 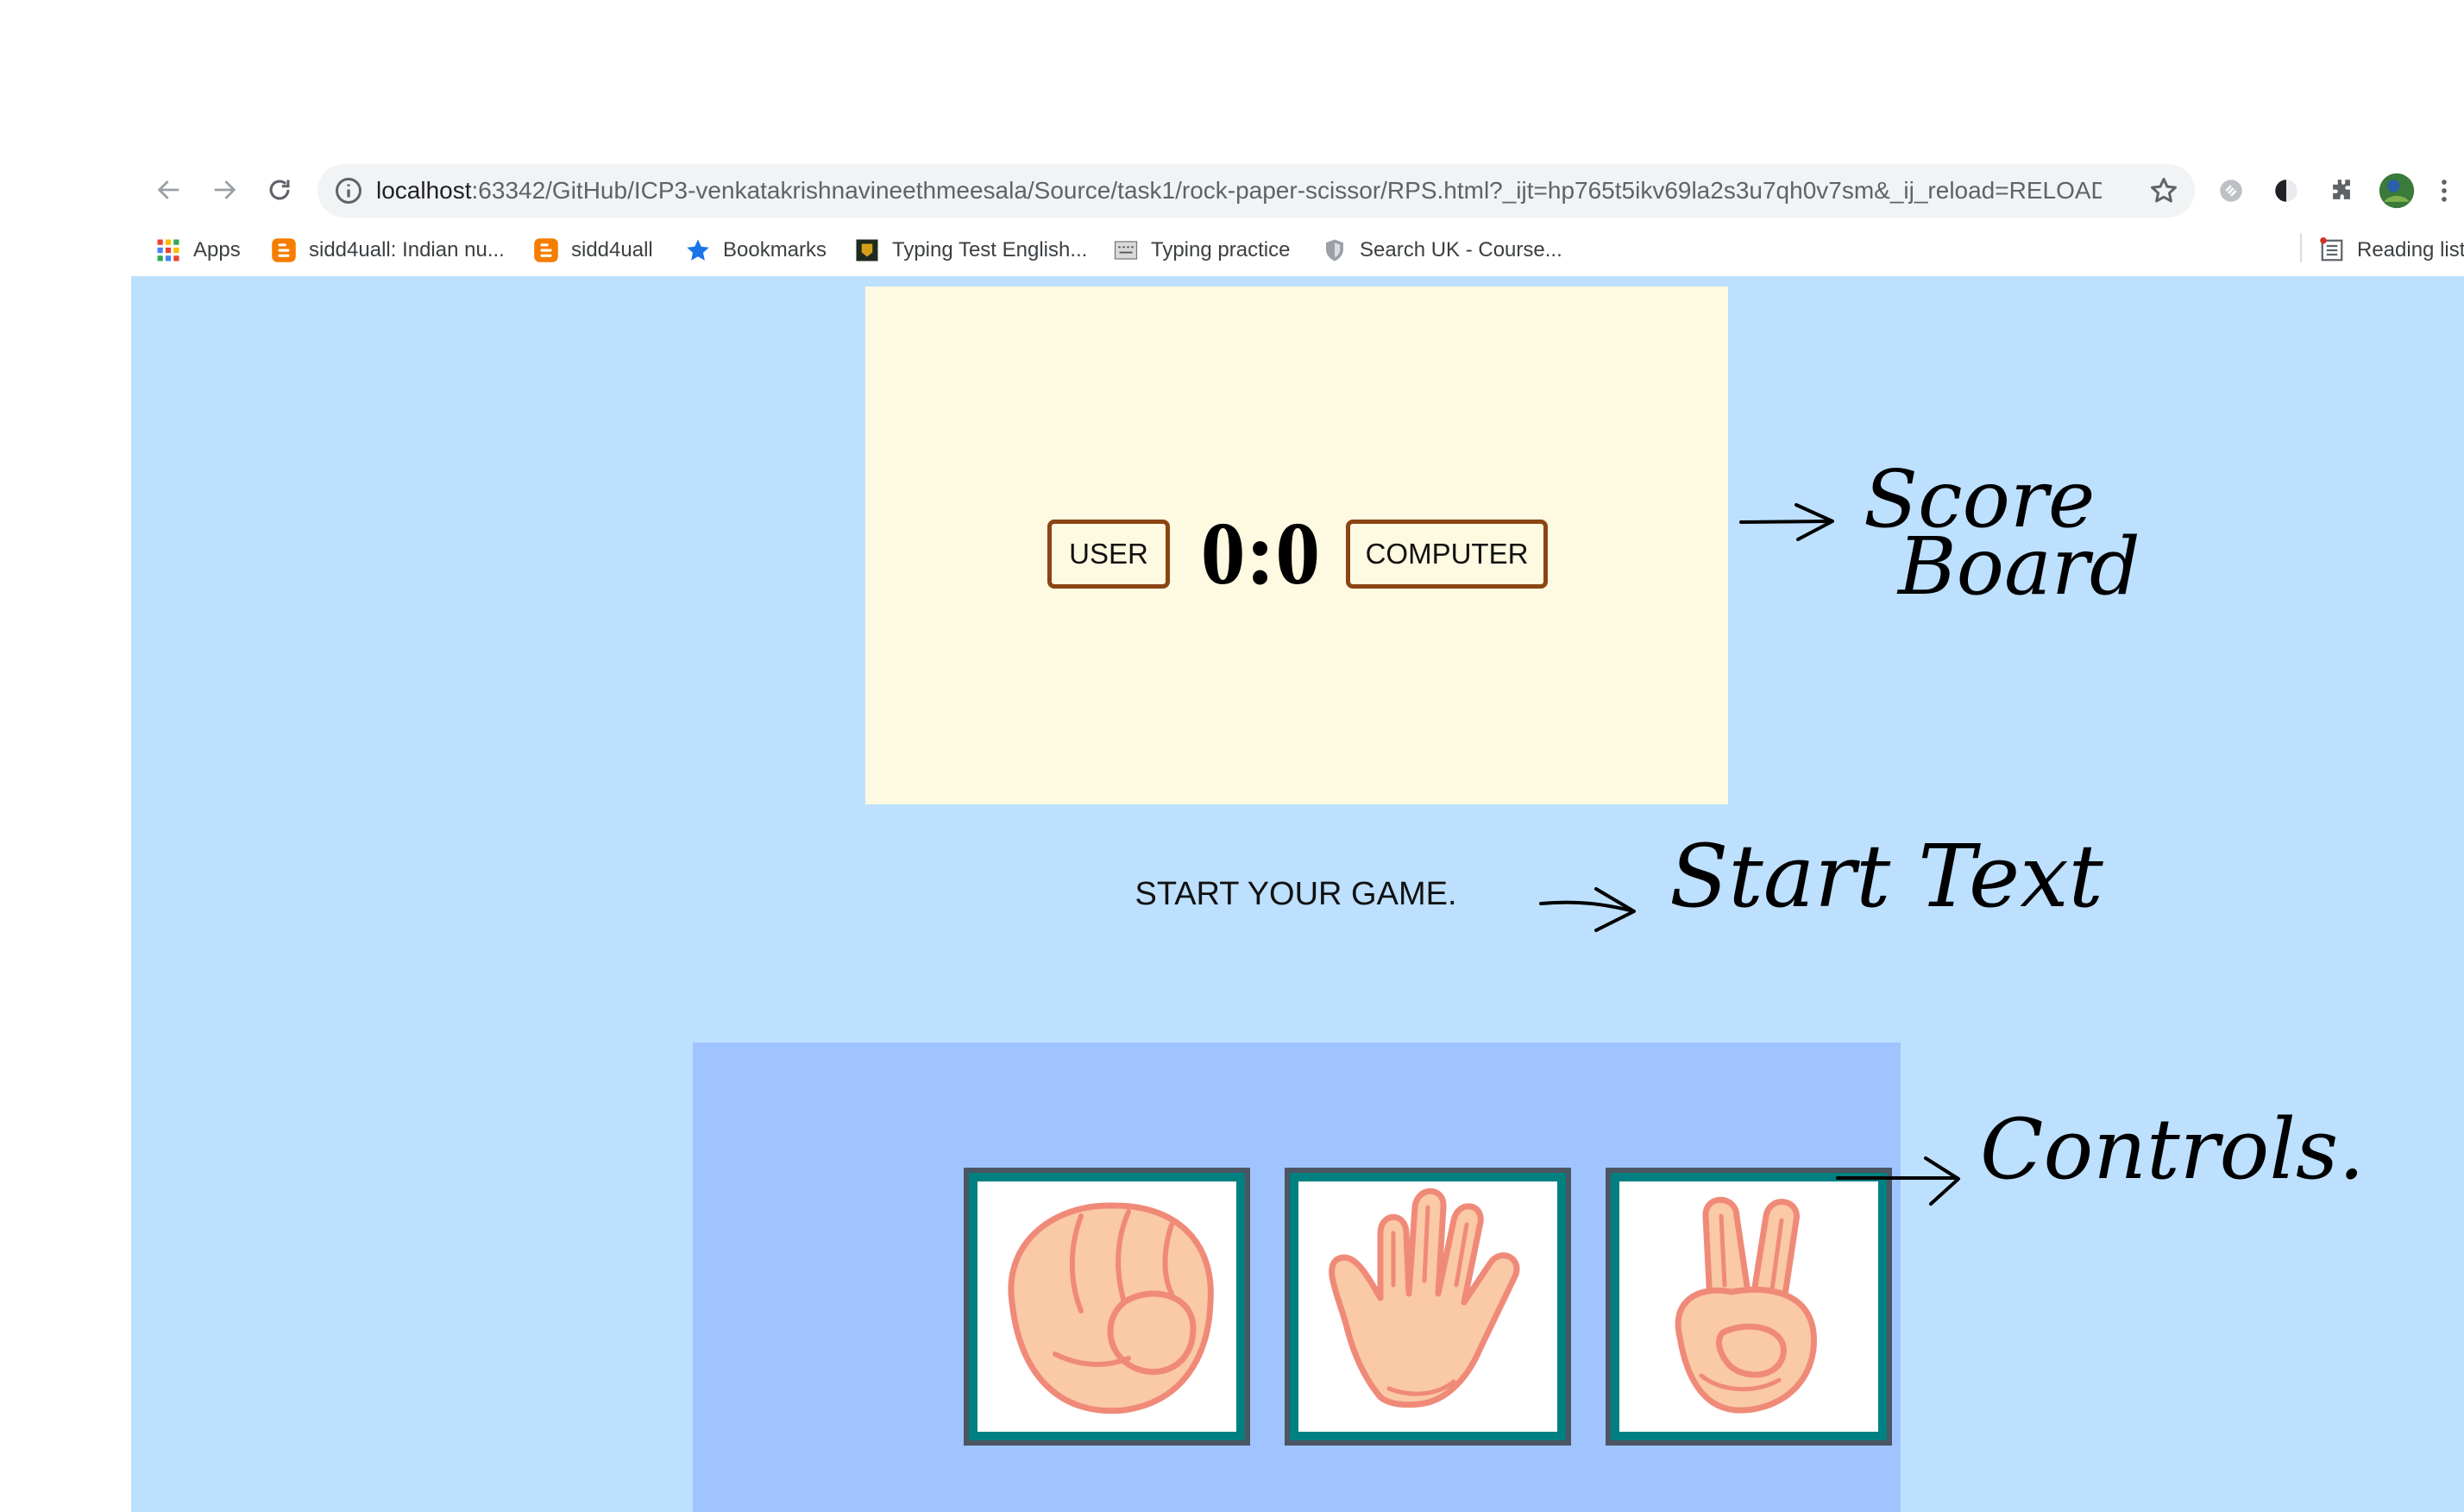 I want to click on browser-menu-button, so click(x=2444, y=191).